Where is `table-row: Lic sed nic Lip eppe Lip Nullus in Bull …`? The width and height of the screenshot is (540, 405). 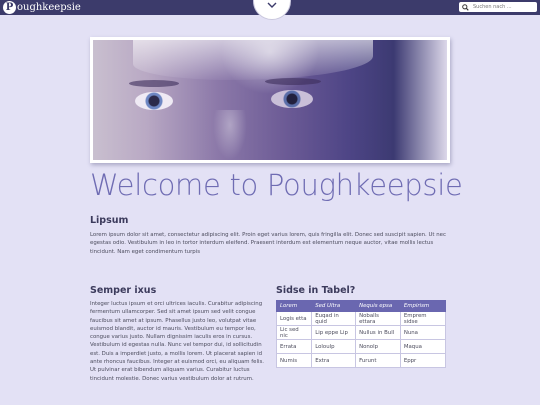
table-row: Lic sed nic Lip eppe Lip Nullus in Bull … is located at coordinates (361, 332).